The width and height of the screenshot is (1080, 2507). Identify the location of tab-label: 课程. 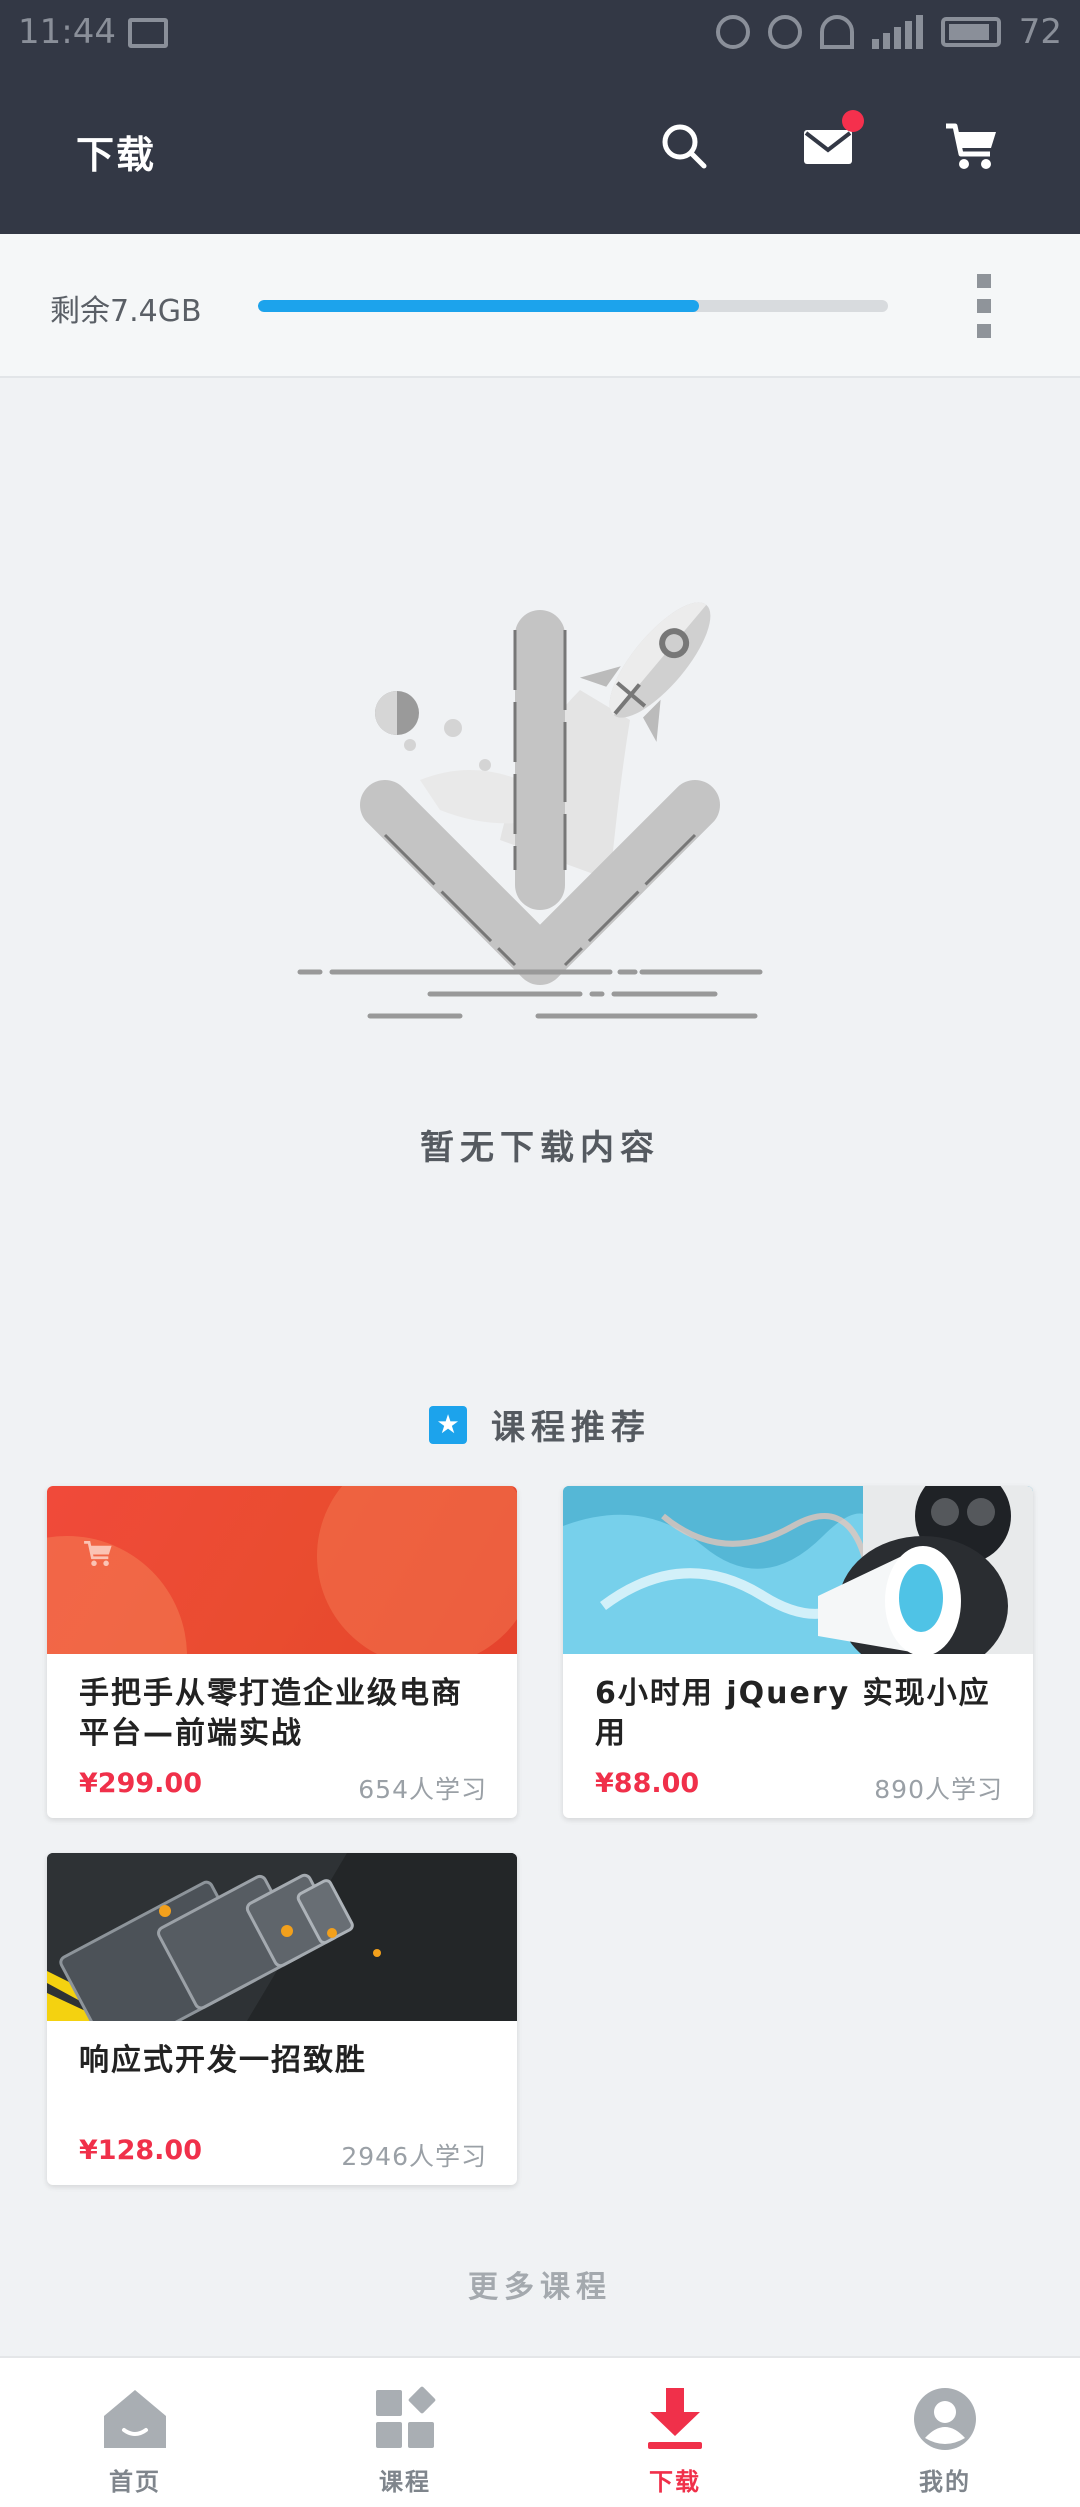
(405, 2482).